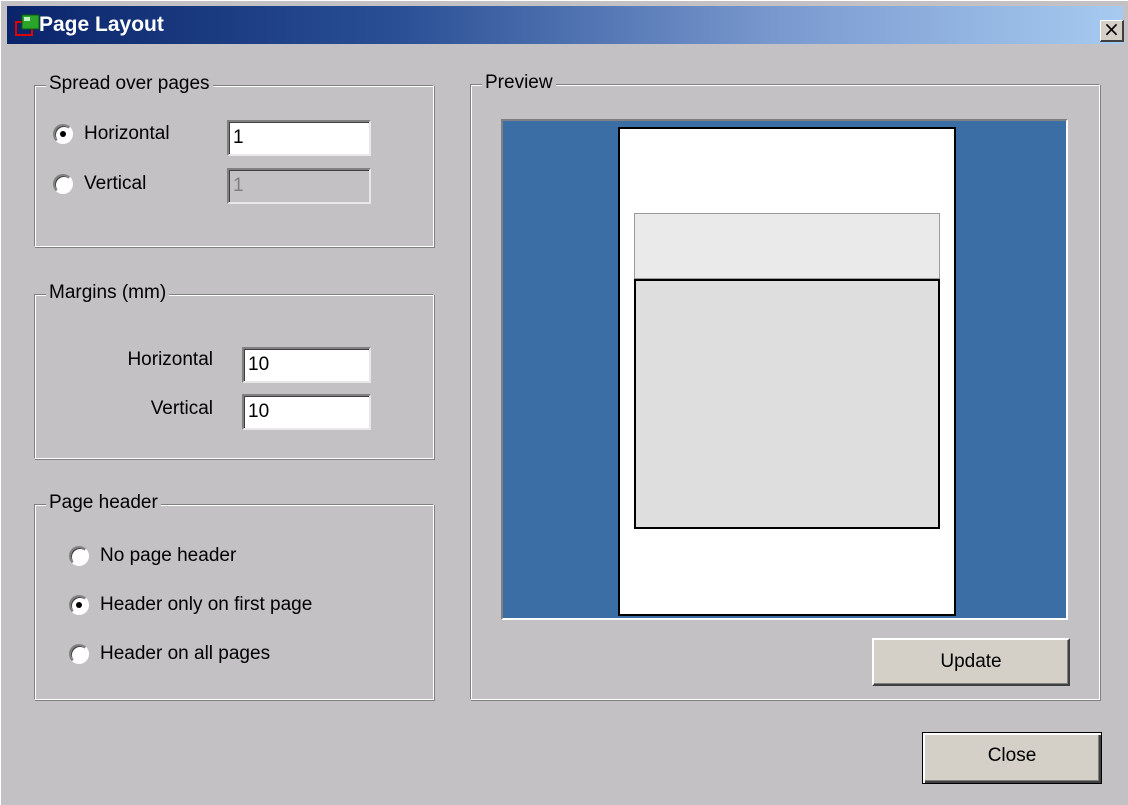 This screenshot has width=1128, height=805. What do you see at coordinates (299, 138) in the screenshot?
I see `spread-horizontal-input` at bounding box center [299, 138].